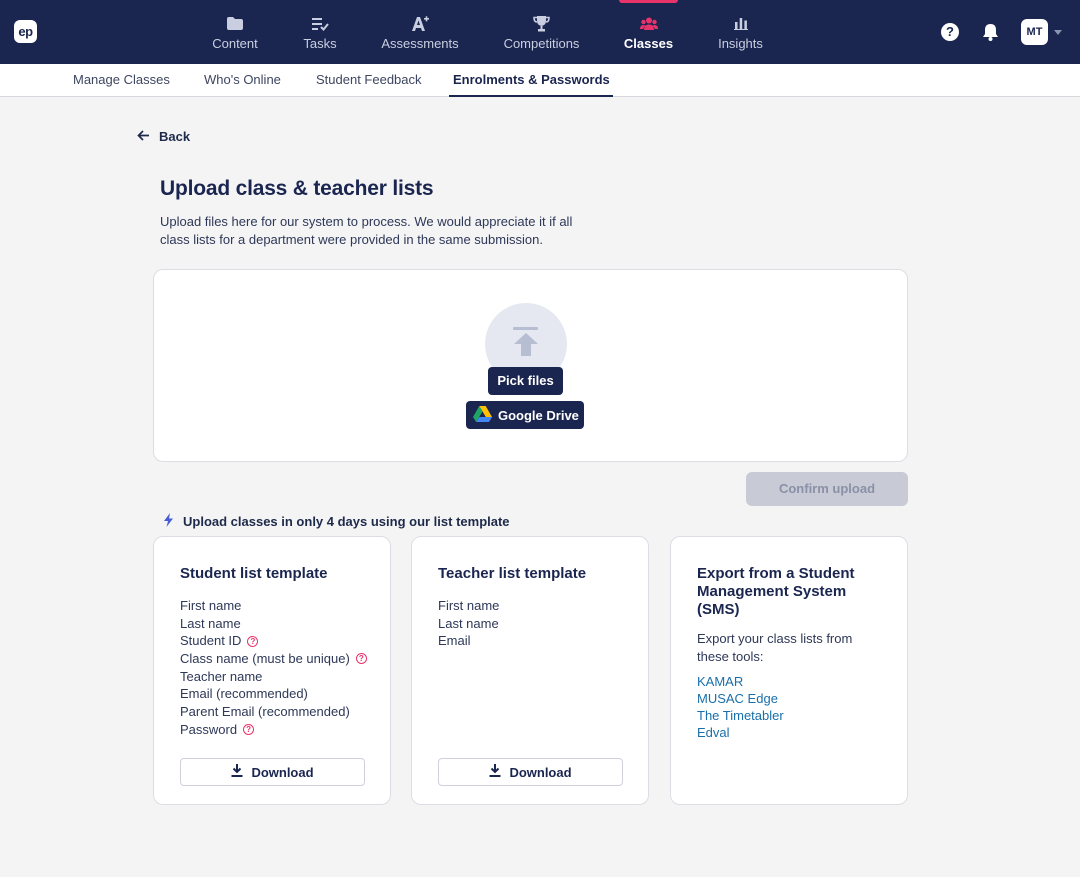 The image size is (1080, 877). I want to click on nav-item-insights: Insights, so click(740, 32).